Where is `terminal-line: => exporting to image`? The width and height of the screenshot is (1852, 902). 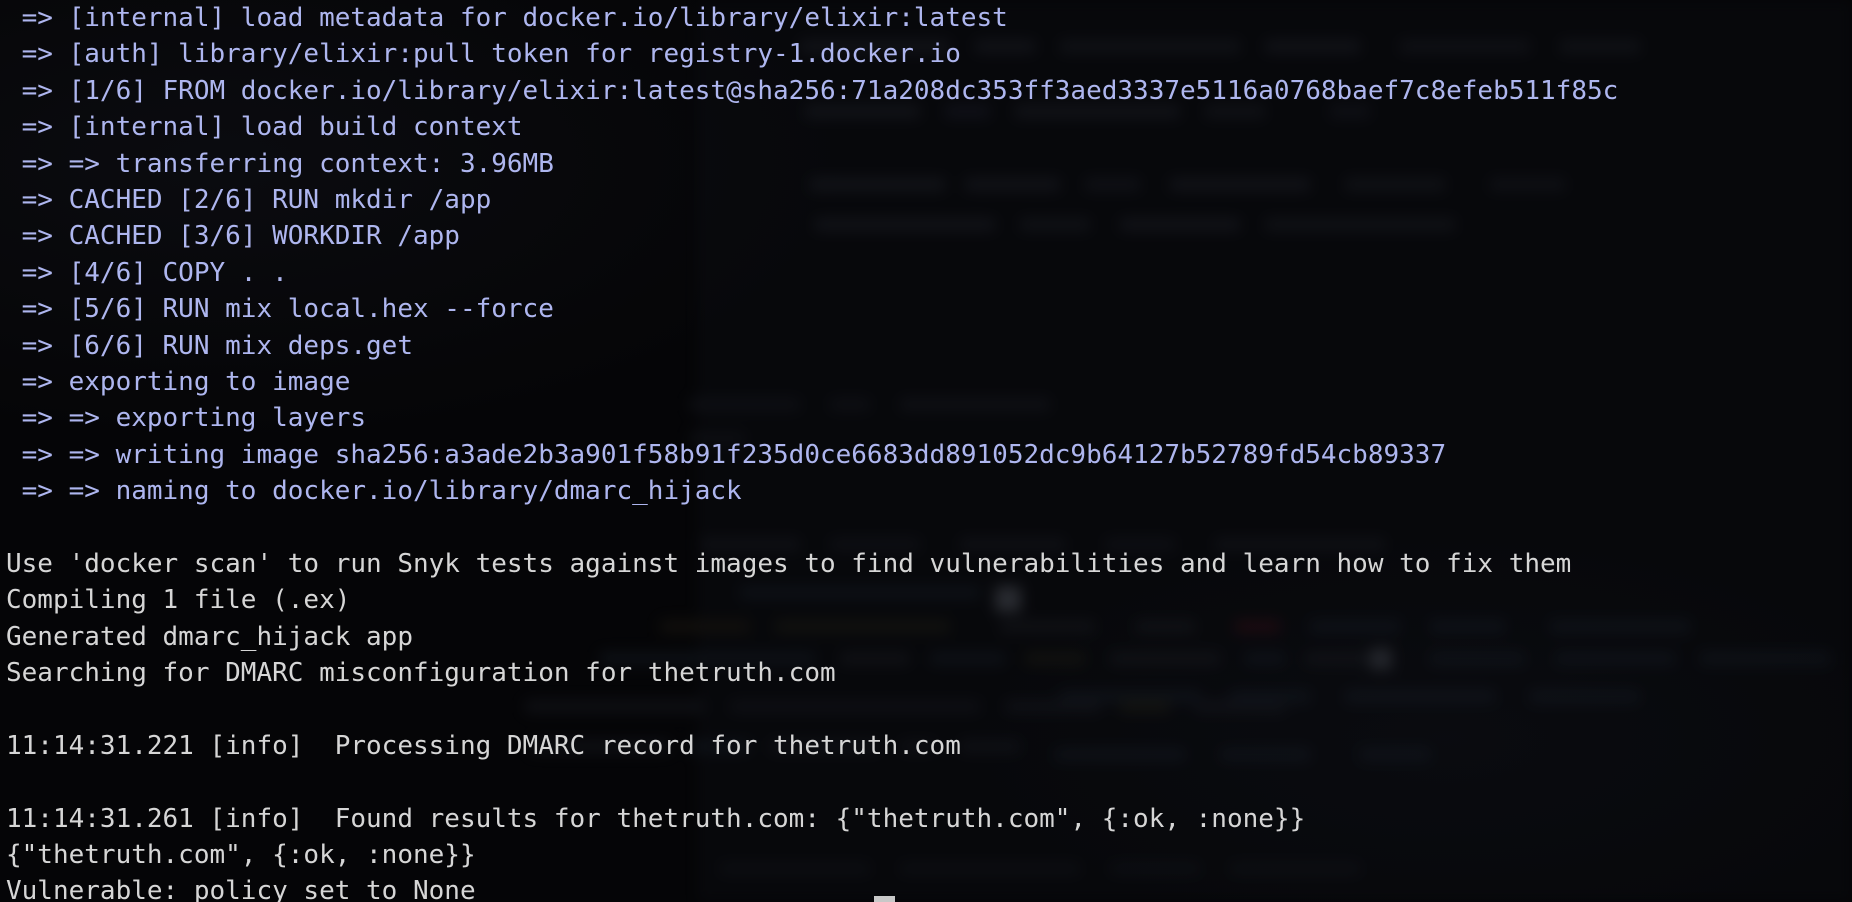 terminal-line: => exporting to image is located at coordinates (178, 381).